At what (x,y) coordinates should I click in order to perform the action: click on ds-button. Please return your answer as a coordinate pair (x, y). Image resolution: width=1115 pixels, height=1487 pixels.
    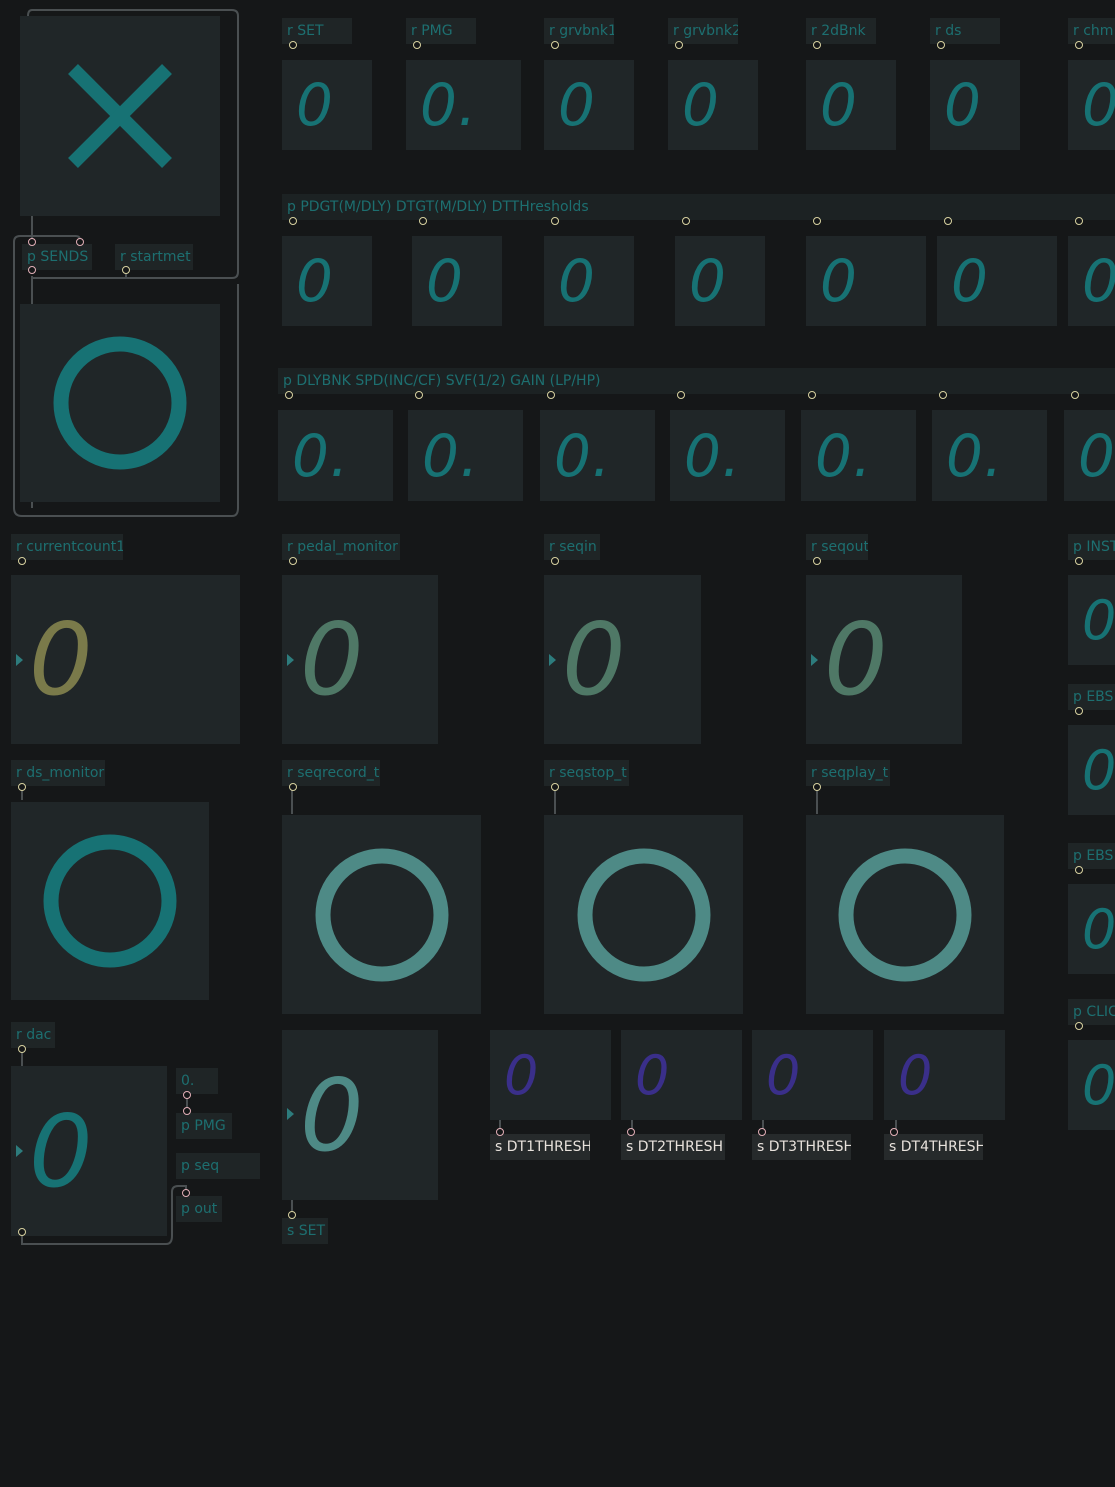
    Looking at the image, I should click on (110, 901).